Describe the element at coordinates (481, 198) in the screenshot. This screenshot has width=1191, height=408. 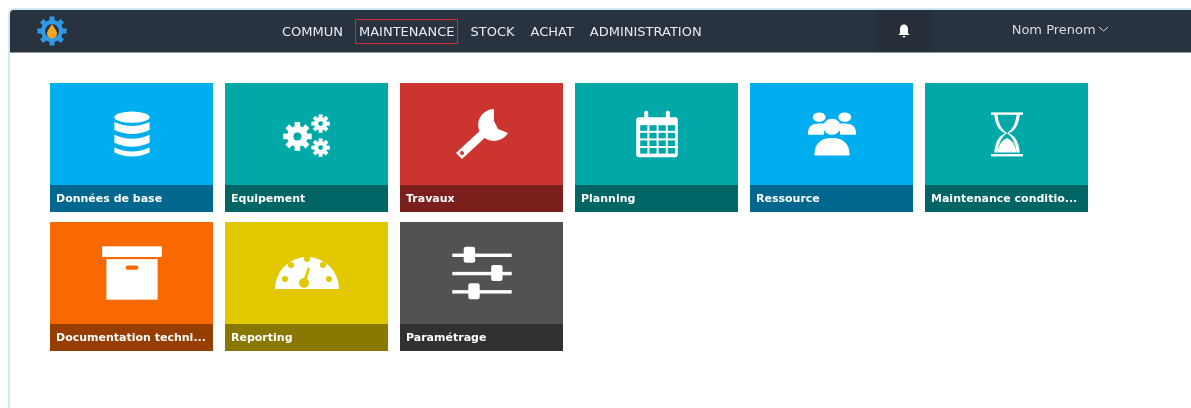
I see `tile-label: Travaux` at that location.